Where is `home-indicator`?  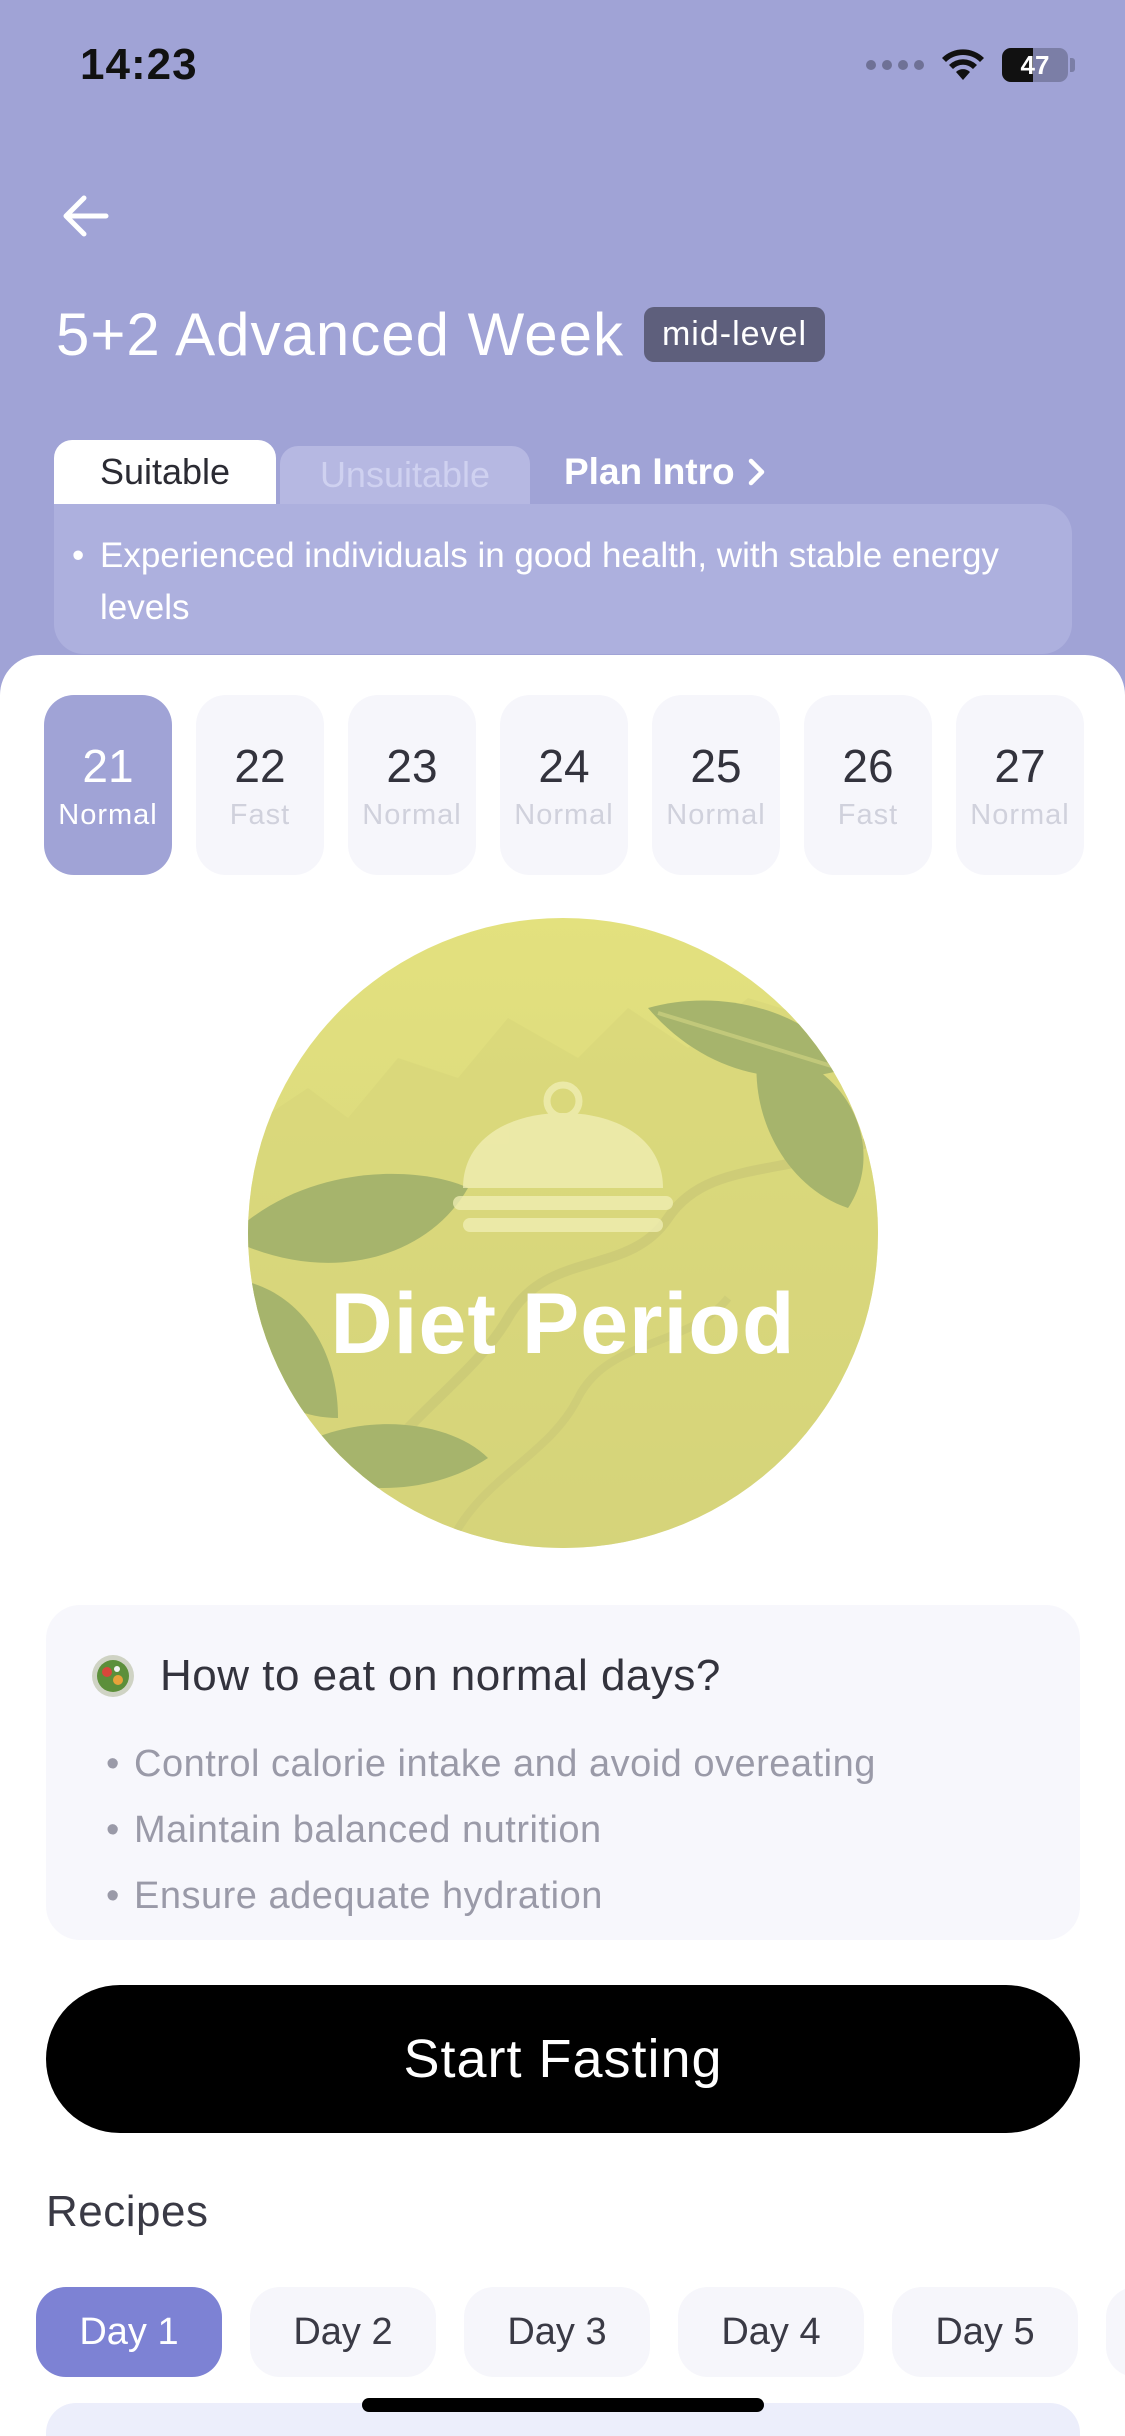 home-indicator is located at coordinates (563, 2405).